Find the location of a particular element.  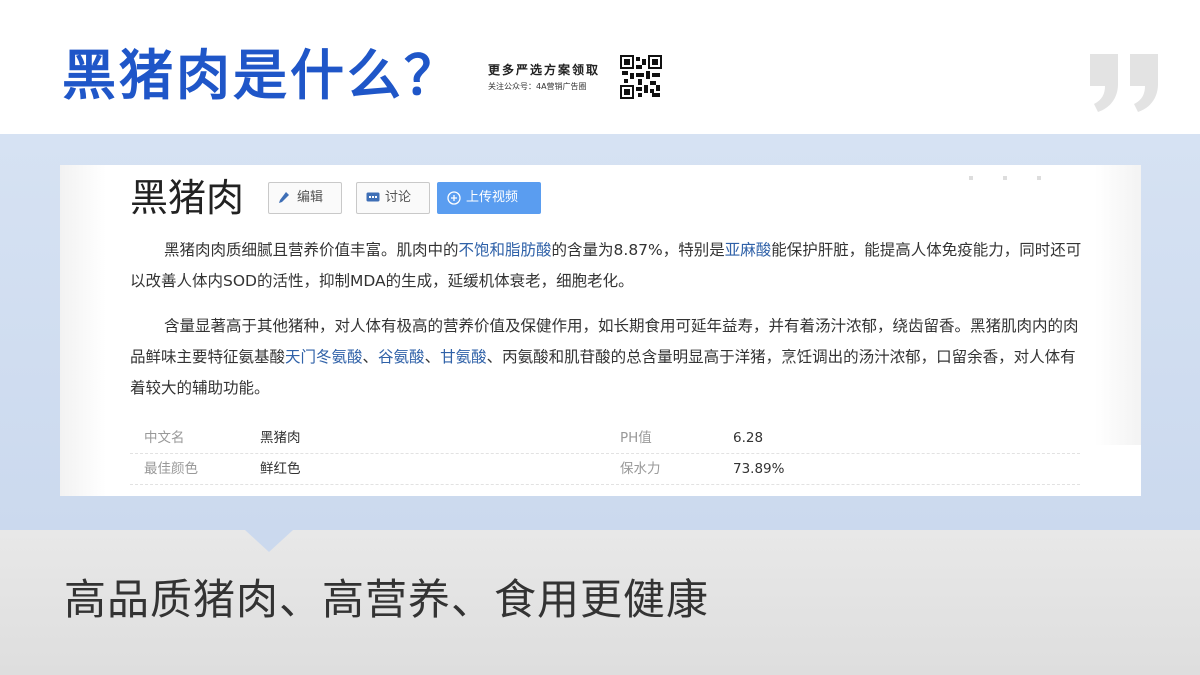

slogan: 高品质猪肉、高营养、食用更健康 is located at coordinates (387, 599).